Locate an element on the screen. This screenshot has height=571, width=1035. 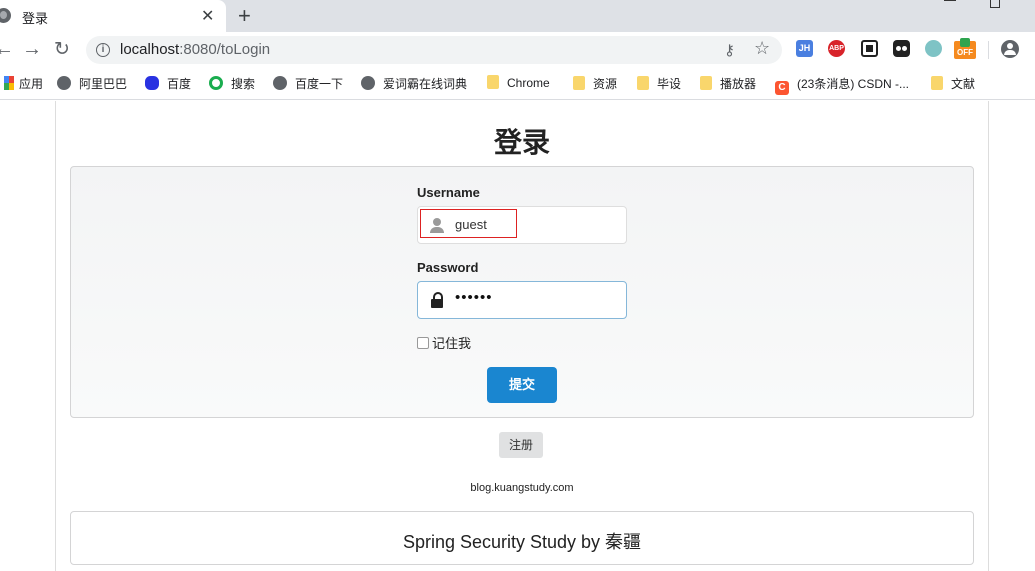
bookmark-iciba: 爱词霸在线词典 is located at coordinates (414, 84).